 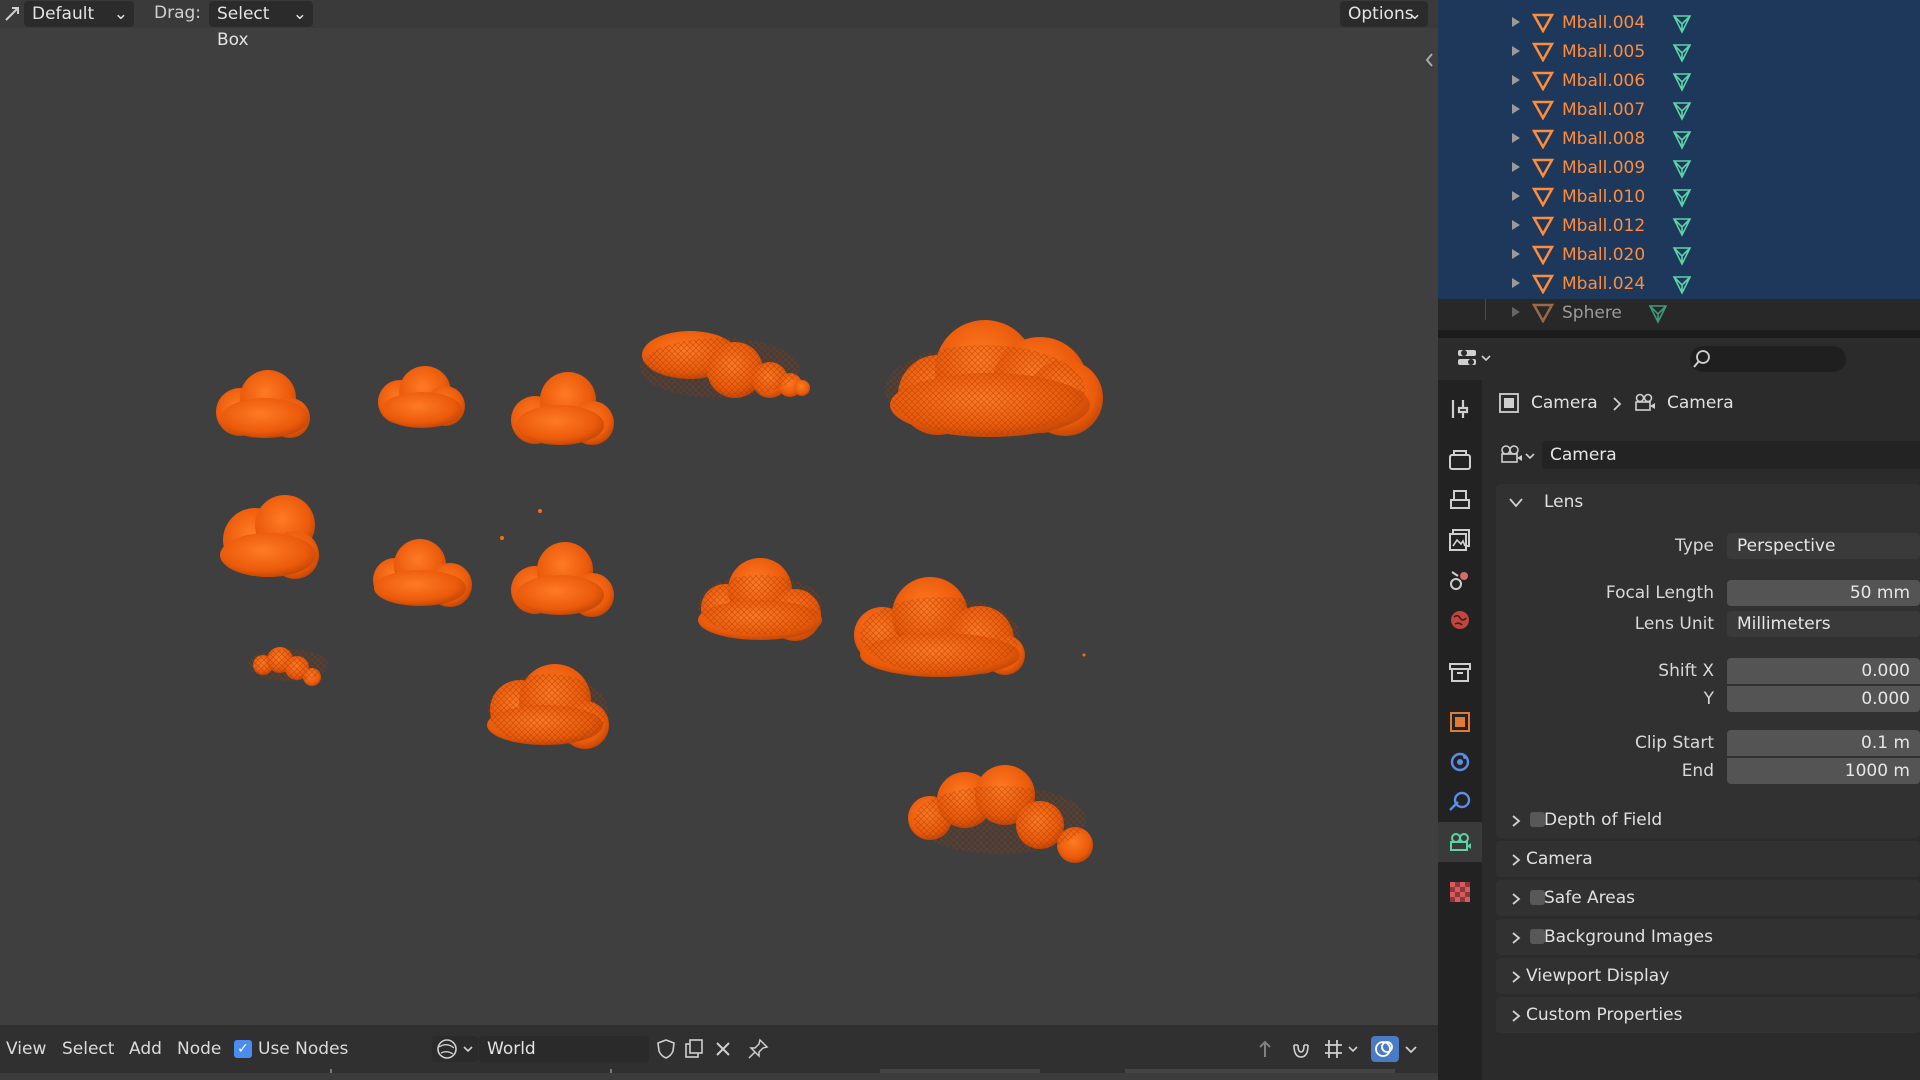 What do you see at coordinates (1708, 898) in the screenshot?
I see `safe-areas-panel: Safe Areas` at bounding box center [1708, 898].